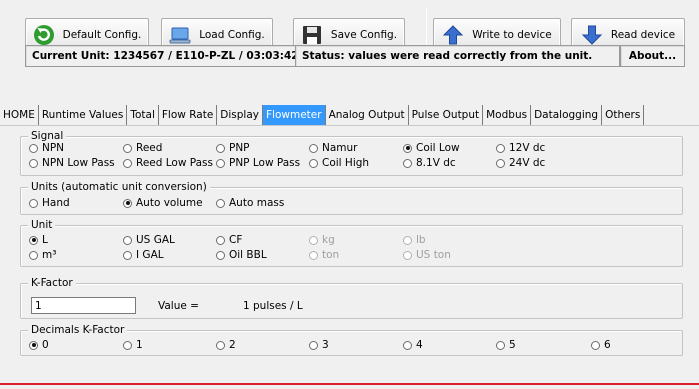 The image size is (699, 389). I want to click on tab-analog-output: Analog Output, so click(367, 115).